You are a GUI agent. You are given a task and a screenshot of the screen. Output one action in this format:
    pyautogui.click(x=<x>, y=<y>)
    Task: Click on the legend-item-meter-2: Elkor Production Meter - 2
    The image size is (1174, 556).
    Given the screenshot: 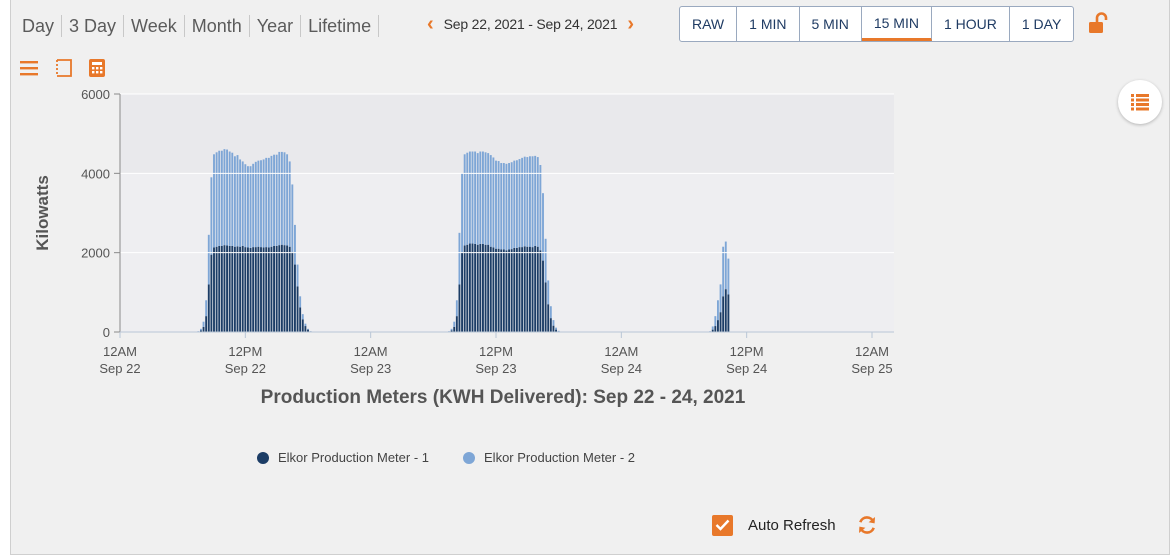 What is the action you would take?
    pyautogui.click(x=549, y=457)
    